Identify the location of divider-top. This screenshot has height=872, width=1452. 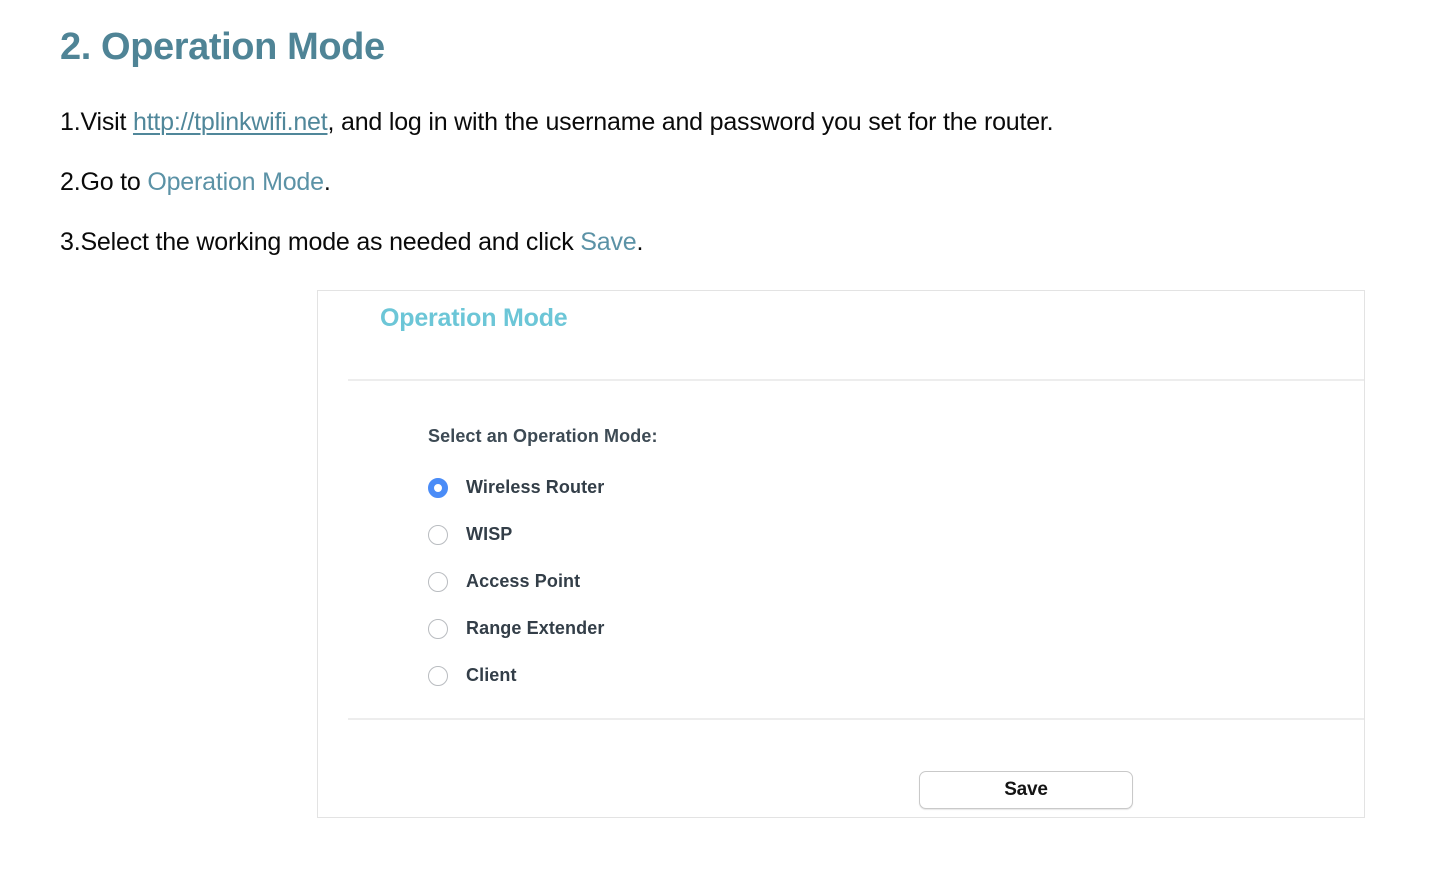
(856, 380).